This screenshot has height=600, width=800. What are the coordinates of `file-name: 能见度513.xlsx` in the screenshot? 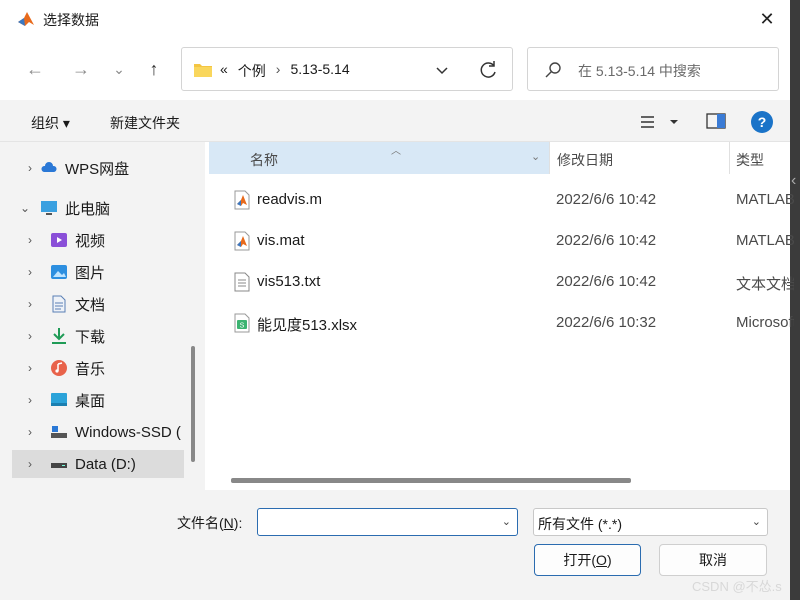 It's located at (307, 325).